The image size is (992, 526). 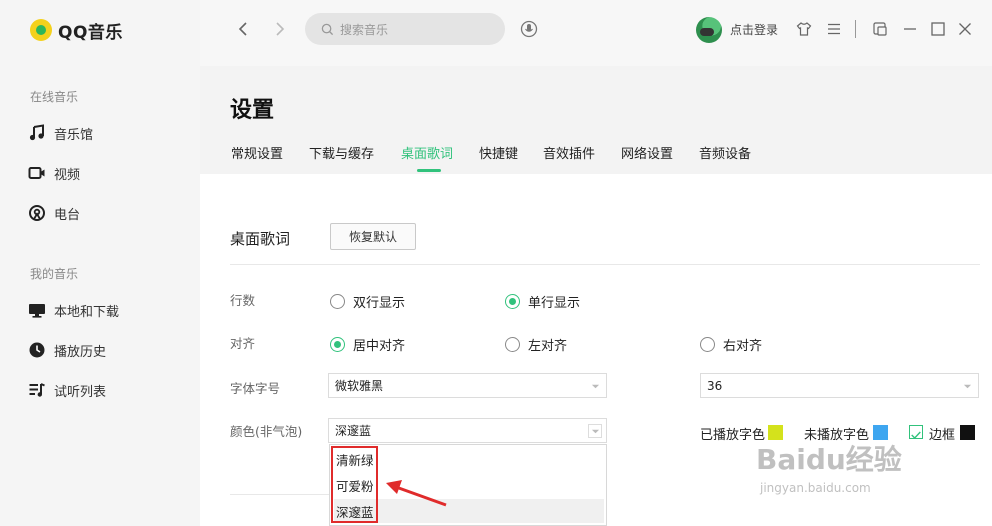 I want to click on mini-mode-icon, so click(x=880, y=29).